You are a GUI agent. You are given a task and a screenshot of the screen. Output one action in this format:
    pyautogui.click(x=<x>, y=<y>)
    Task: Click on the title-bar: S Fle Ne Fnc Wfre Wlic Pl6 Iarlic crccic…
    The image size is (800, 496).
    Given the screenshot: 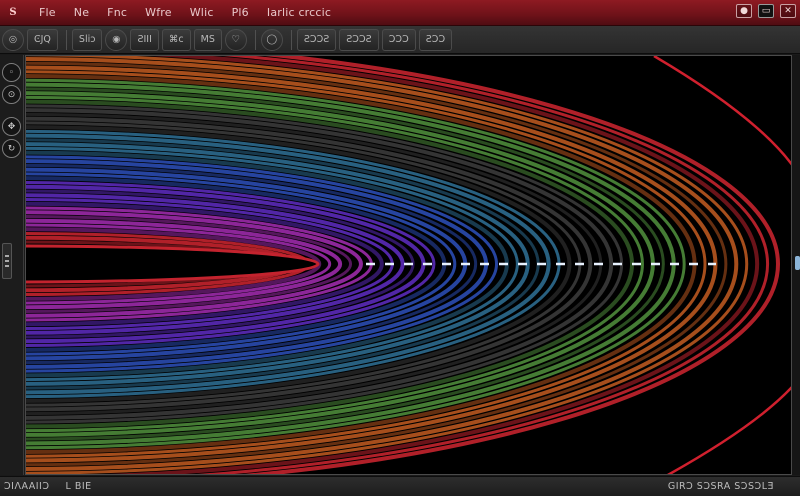 What is the action you would take?
    pyautogui.click(x=400, y=13)
    